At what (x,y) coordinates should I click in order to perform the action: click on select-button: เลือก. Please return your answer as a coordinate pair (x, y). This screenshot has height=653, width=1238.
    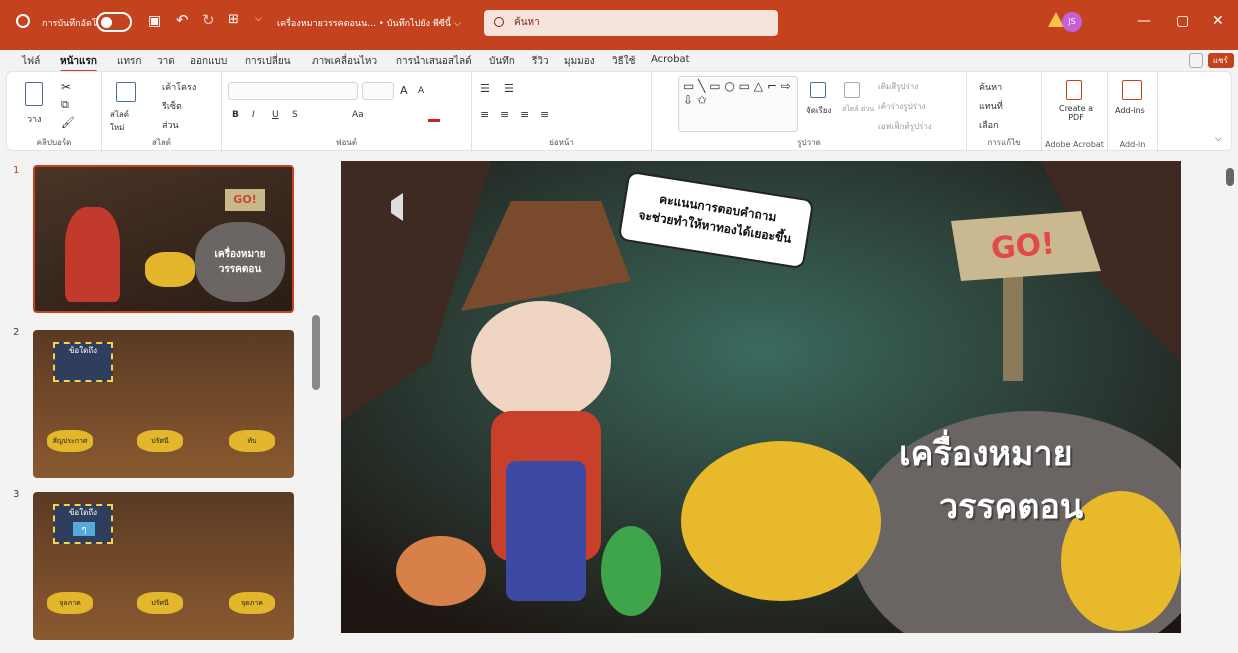
    Looking at the image, I should click on (988, 125).